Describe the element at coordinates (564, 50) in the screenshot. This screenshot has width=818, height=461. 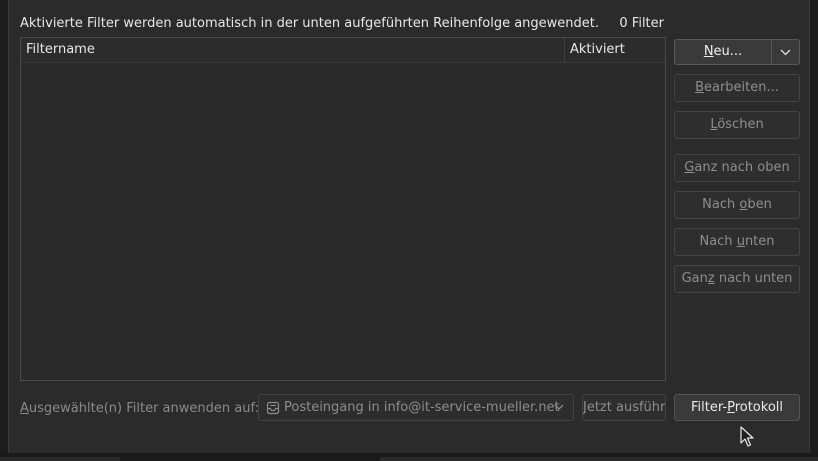
I see `column-separator` at that location.